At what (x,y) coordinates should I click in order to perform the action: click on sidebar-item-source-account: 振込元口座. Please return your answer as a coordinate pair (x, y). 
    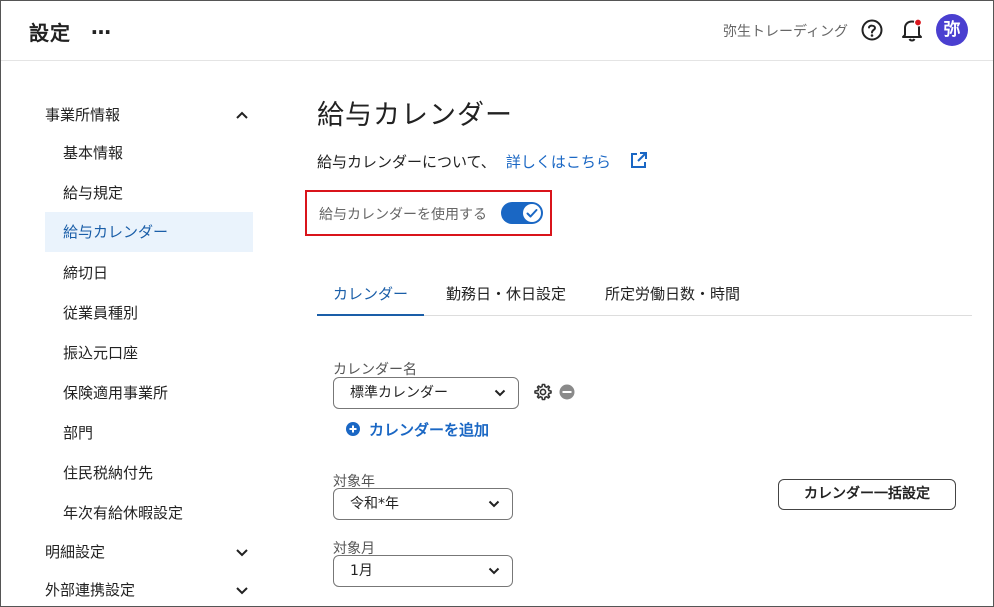
    Looking at the image, I should click on (149, 353).